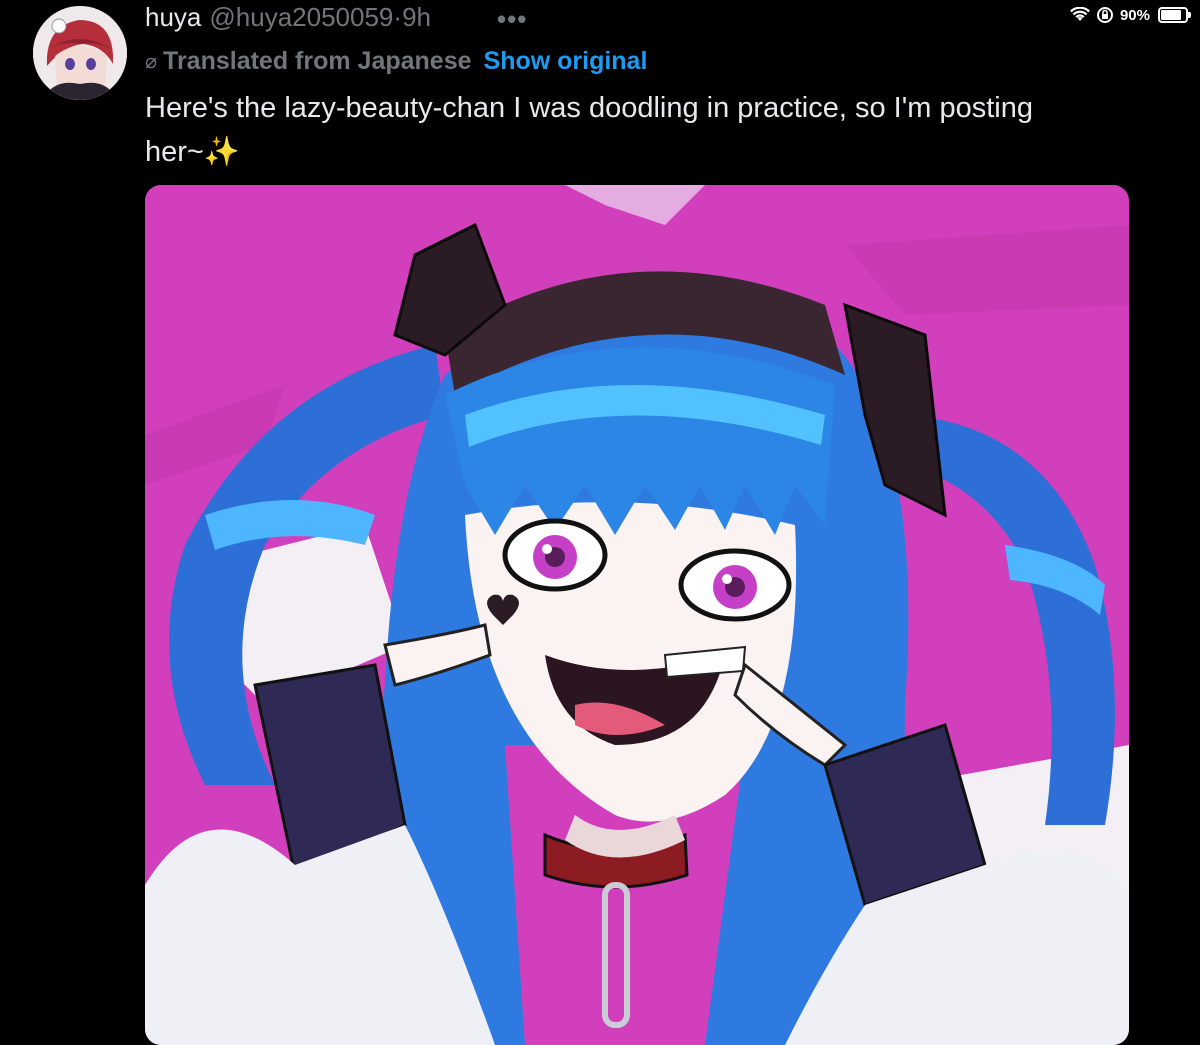 This screenshot has width=1200, height=1045. What do you see at coordinates (173, 17) in the screenshot?
I see `display-name: huya` at bounding box center [173, 17].